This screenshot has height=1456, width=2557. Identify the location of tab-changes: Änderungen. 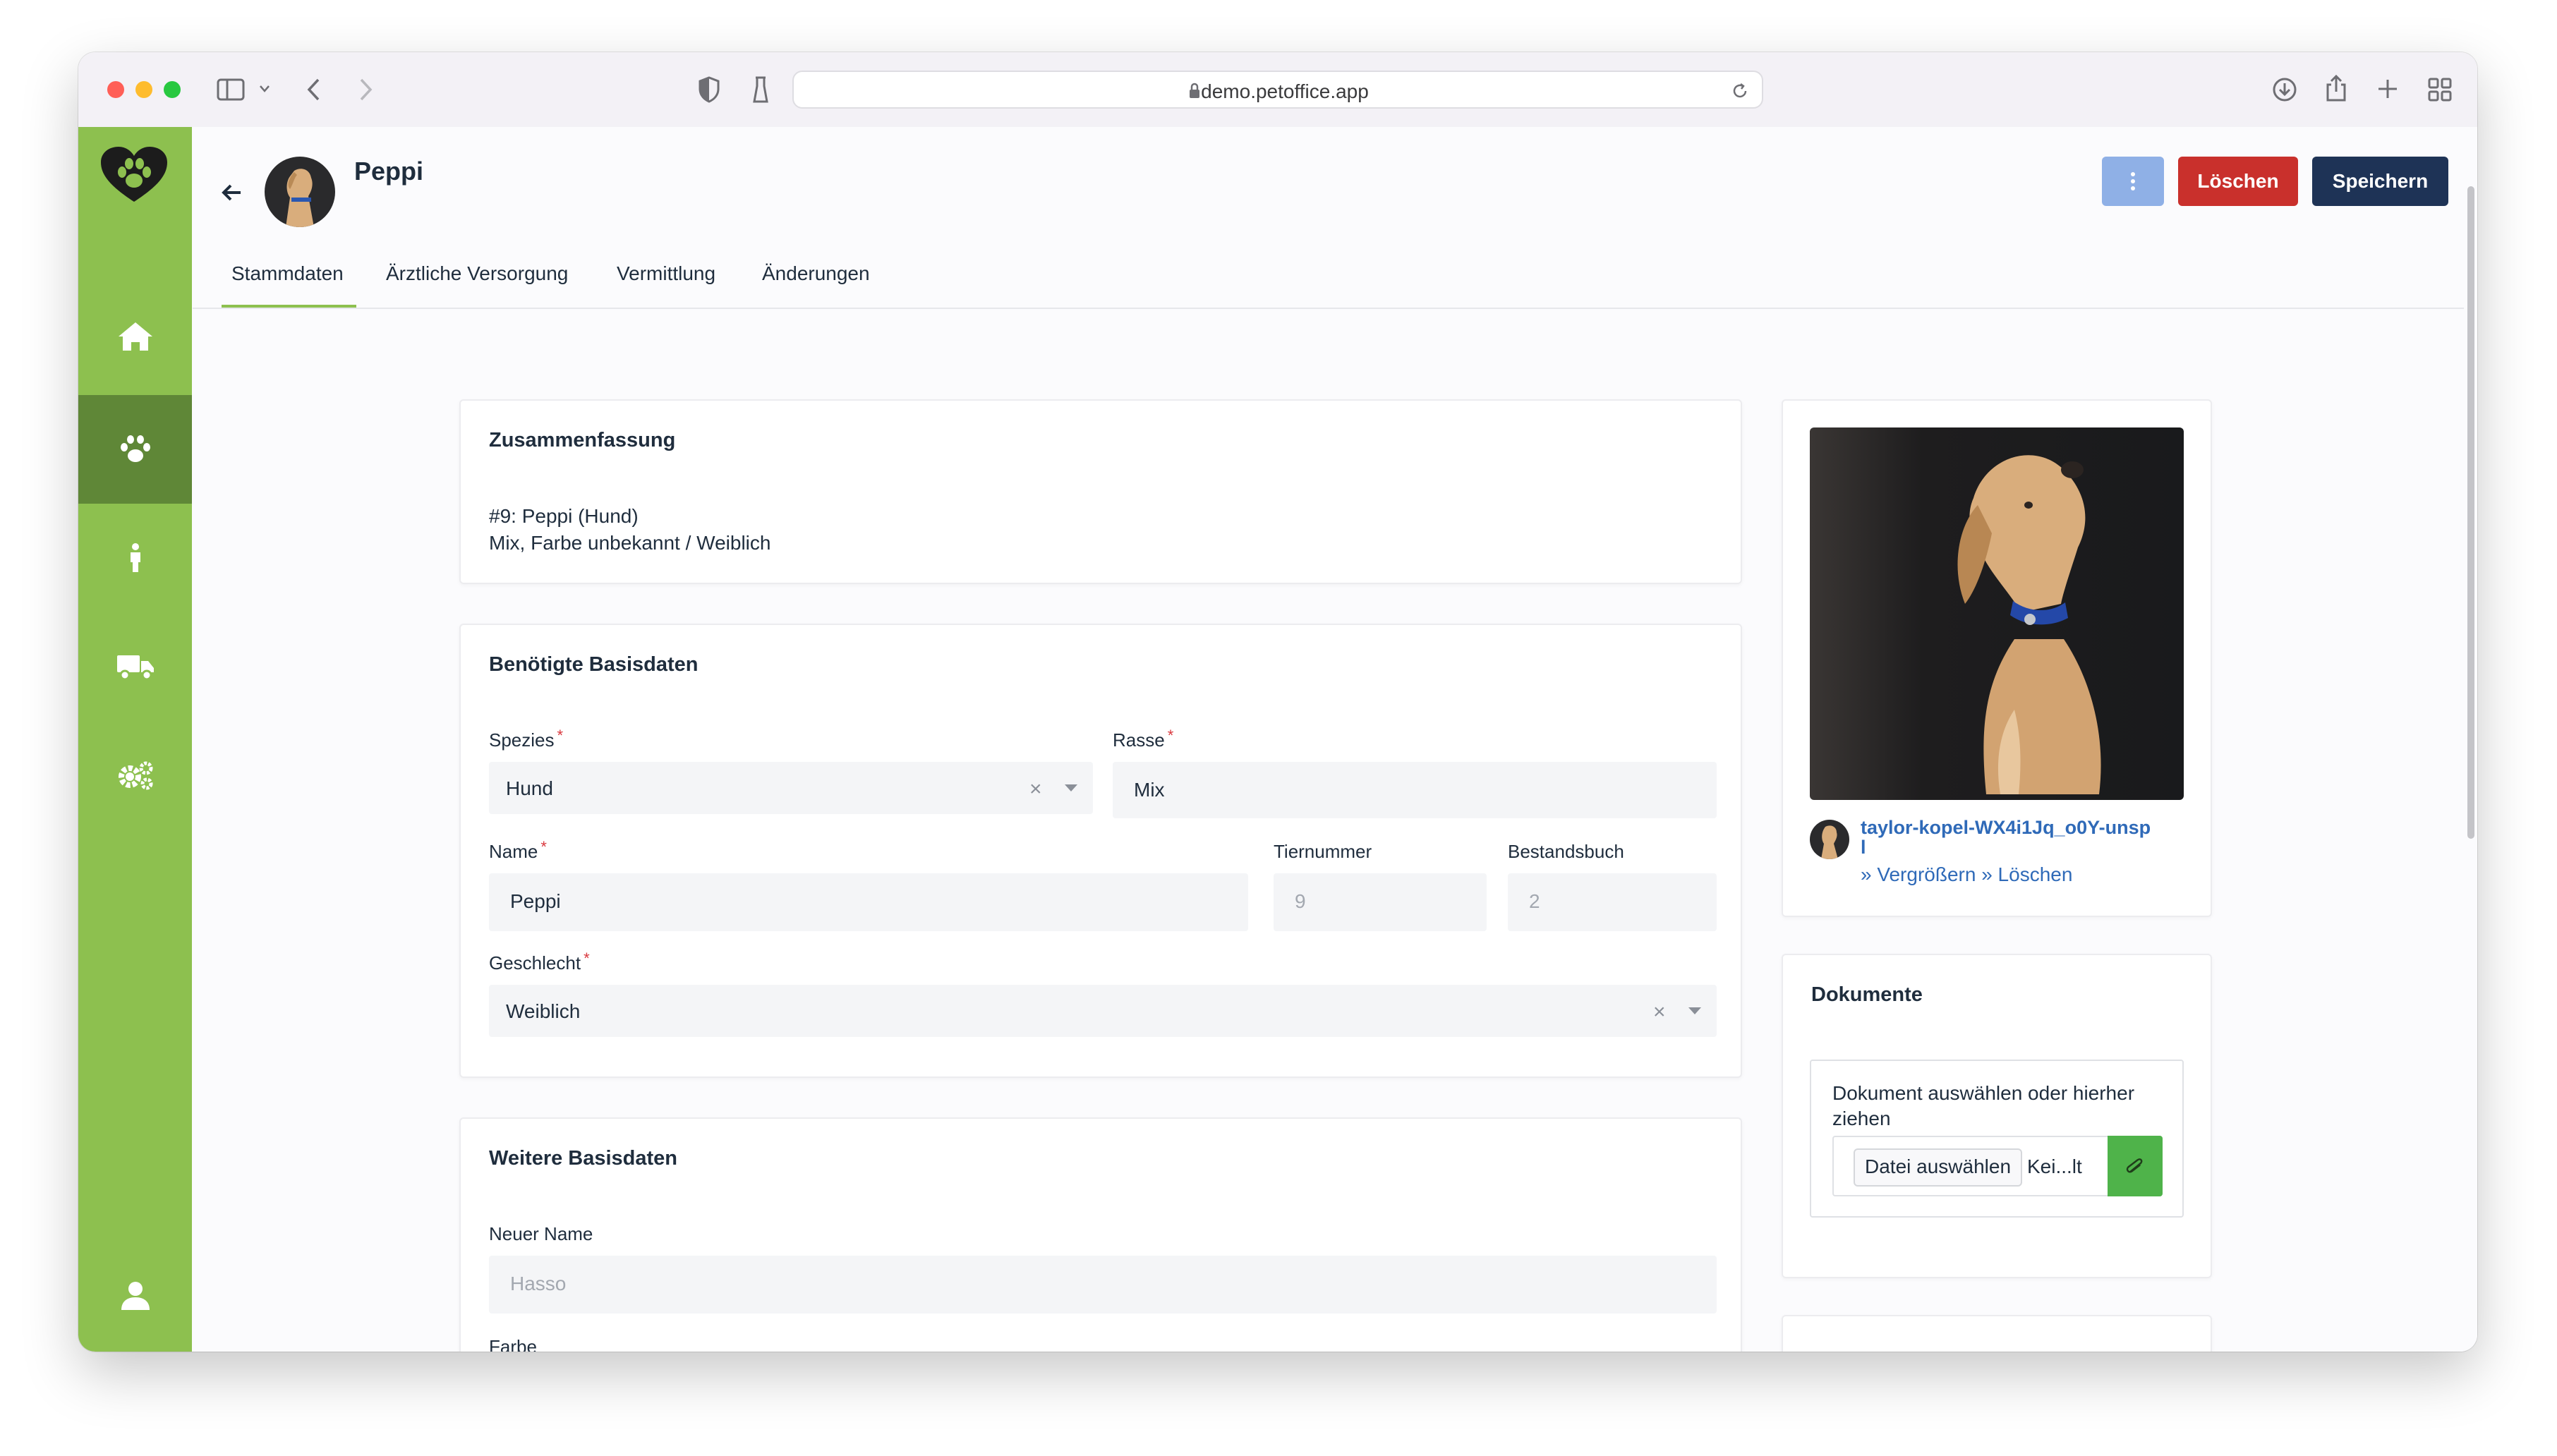
(816, 274).